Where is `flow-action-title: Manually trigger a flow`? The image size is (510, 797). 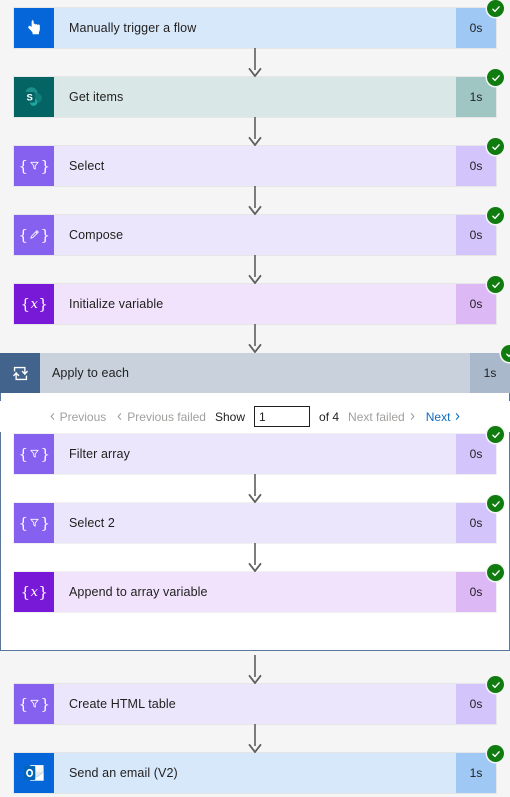
flow-action-title: Manually trigger a flow is located at coordinates (133, 28).